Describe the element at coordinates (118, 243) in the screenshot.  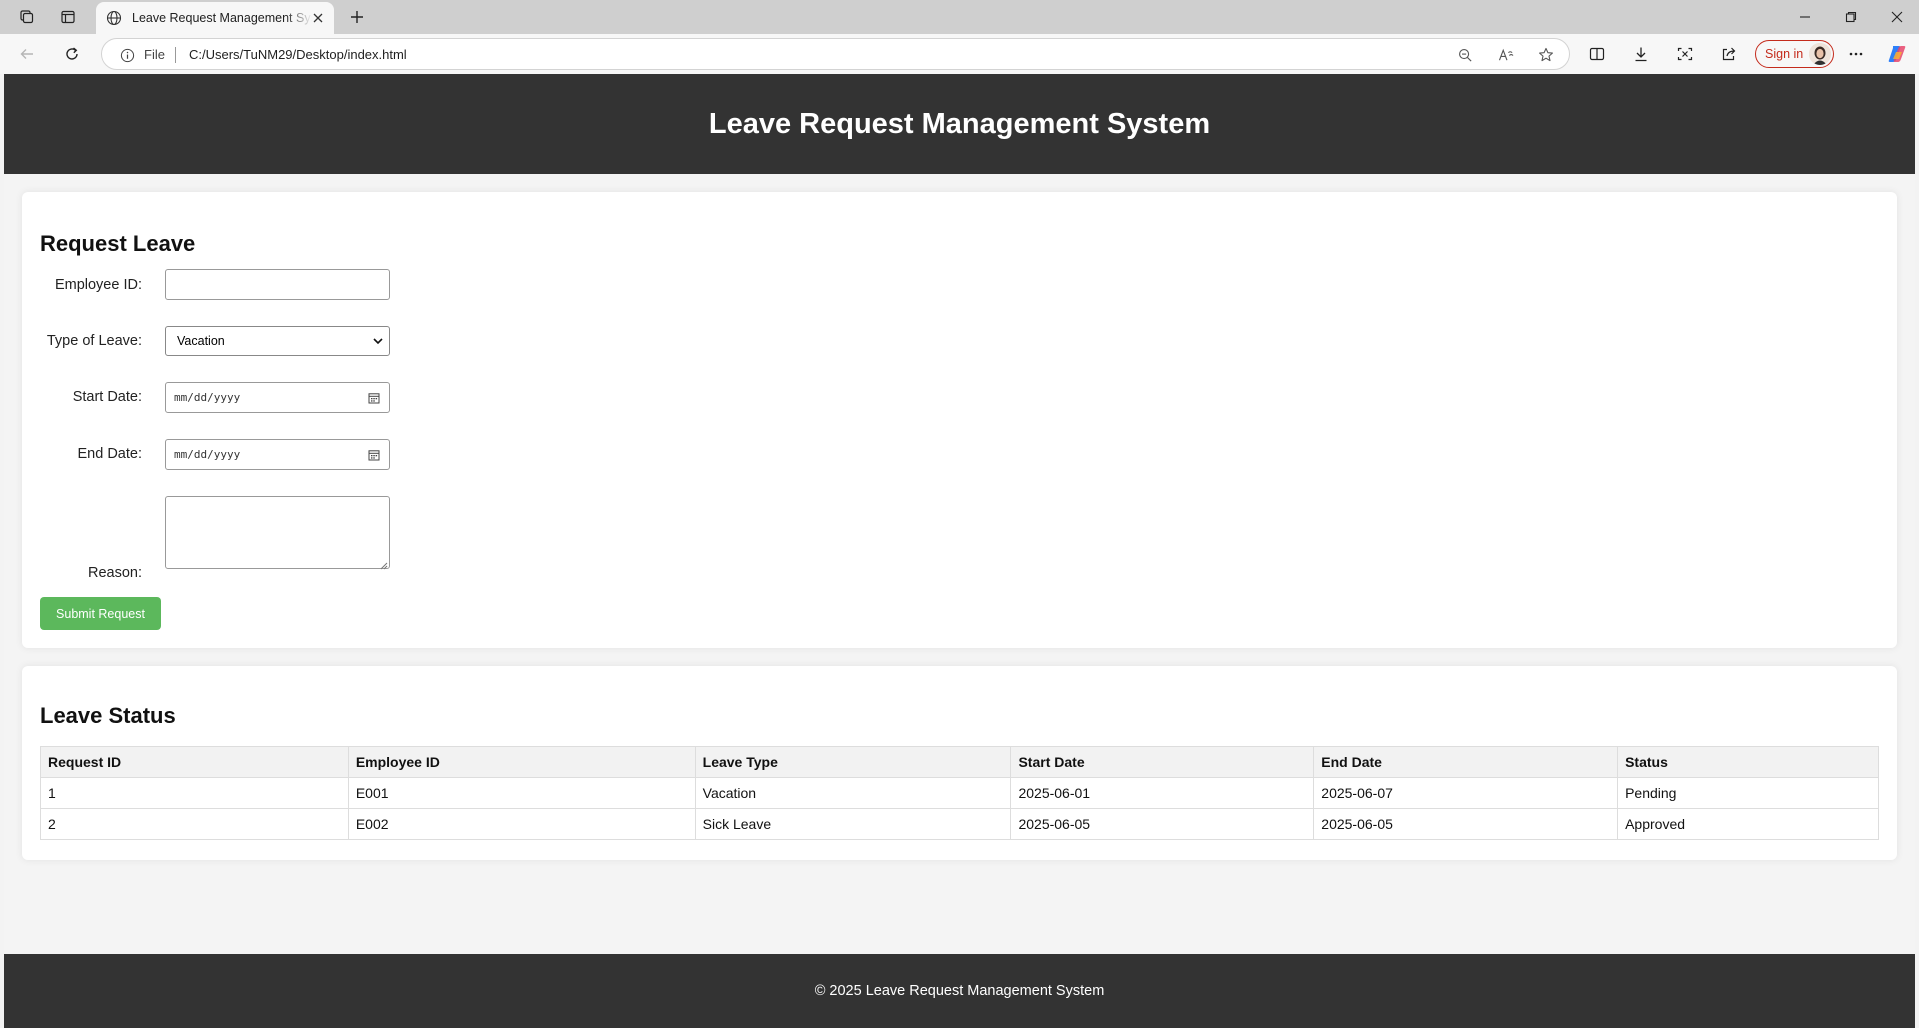
I see `request-leave-heading: Request Leave` at that location.